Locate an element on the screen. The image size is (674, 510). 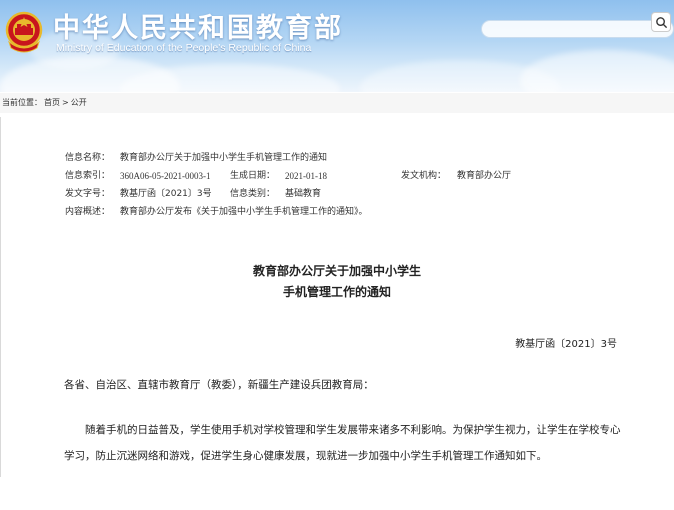
info-summary-value: 教育部办公厅发布《关于加强中小学生手机管理工作的通知》。 is located at coordinates (244, 212).